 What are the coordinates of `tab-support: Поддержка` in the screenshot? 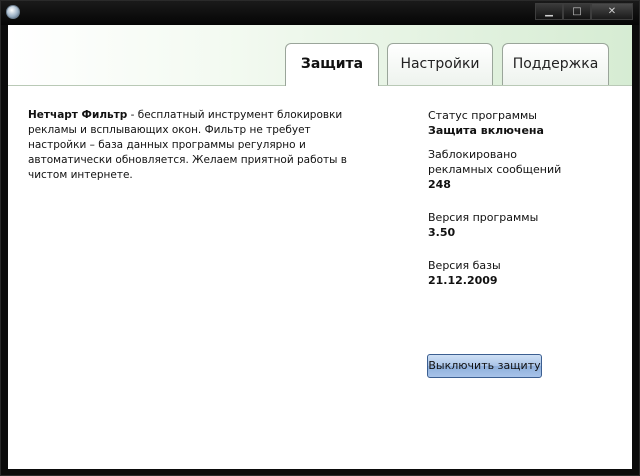 It's located at (555, 64).